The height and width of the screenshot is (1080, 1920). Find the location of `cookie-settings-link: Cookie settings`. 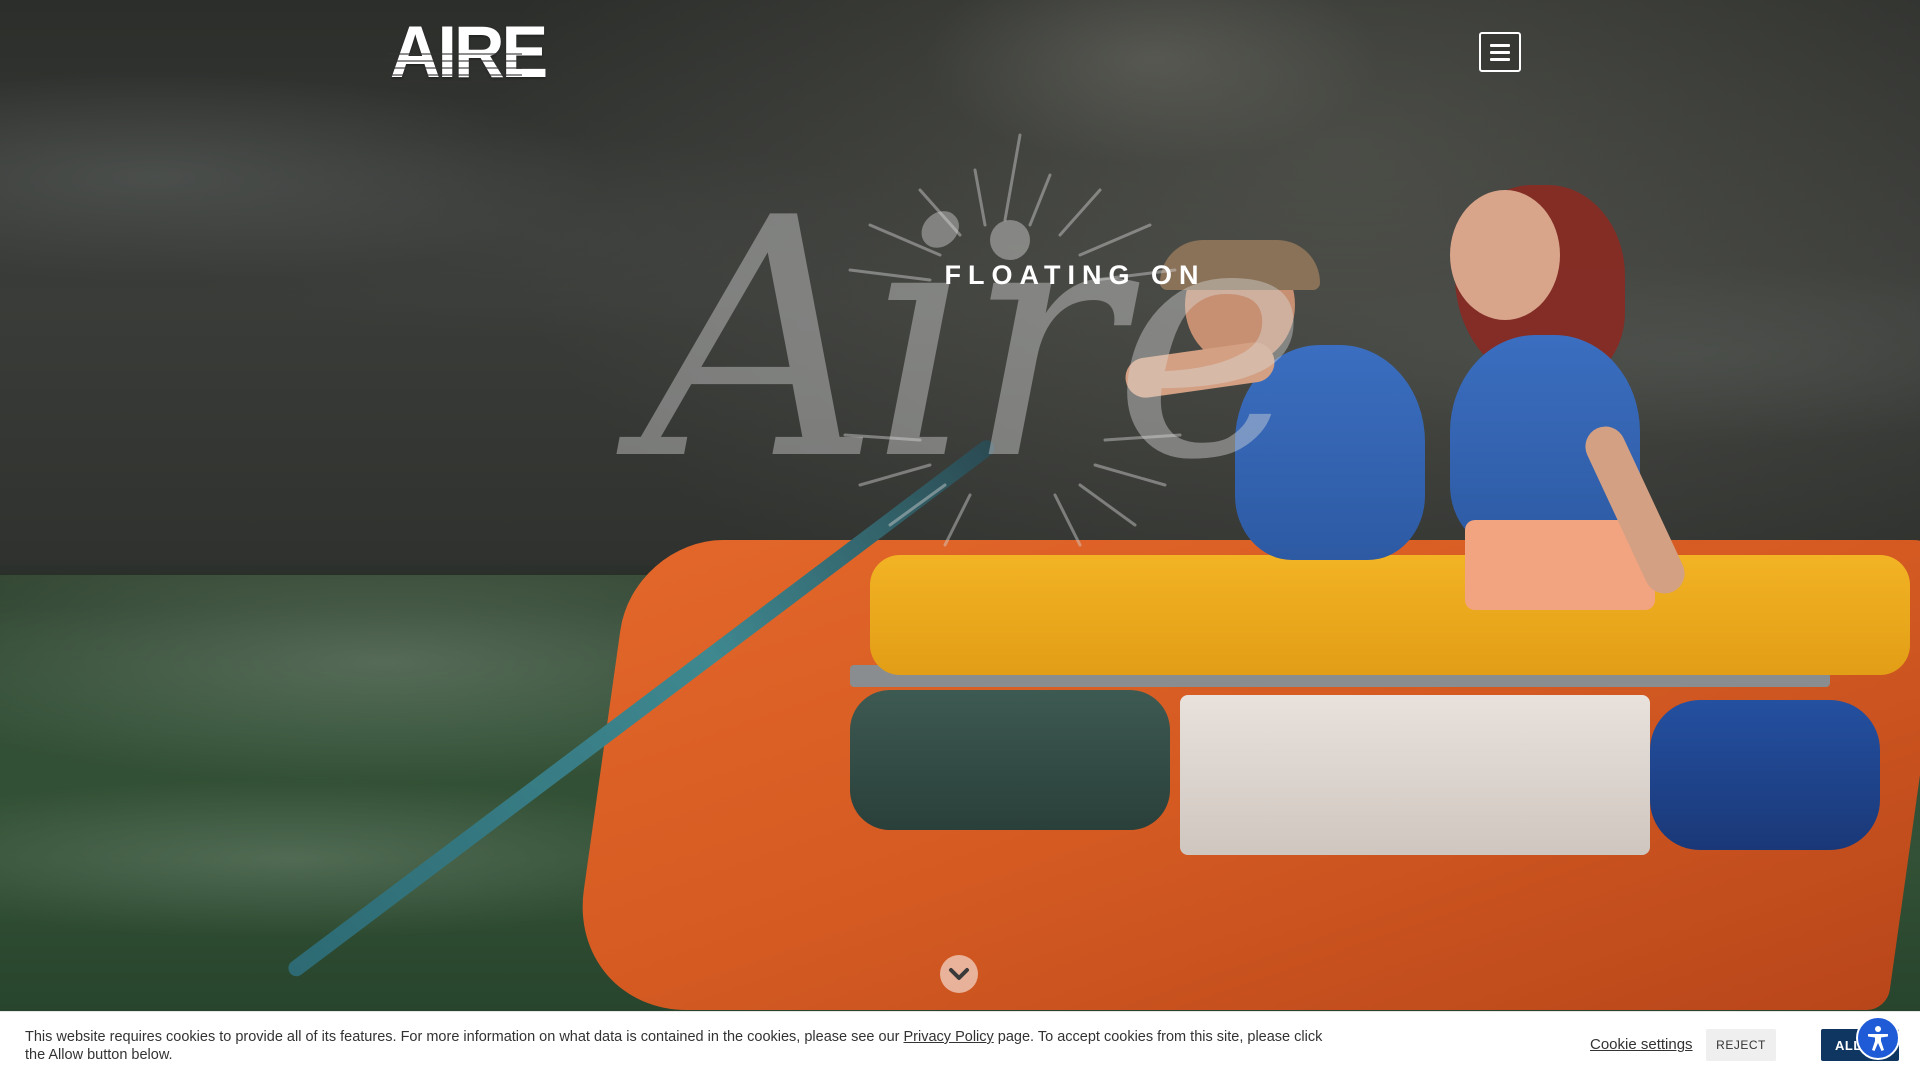

cookie-settings-link: Cookie settings is located at coordinates (1641, 1044).